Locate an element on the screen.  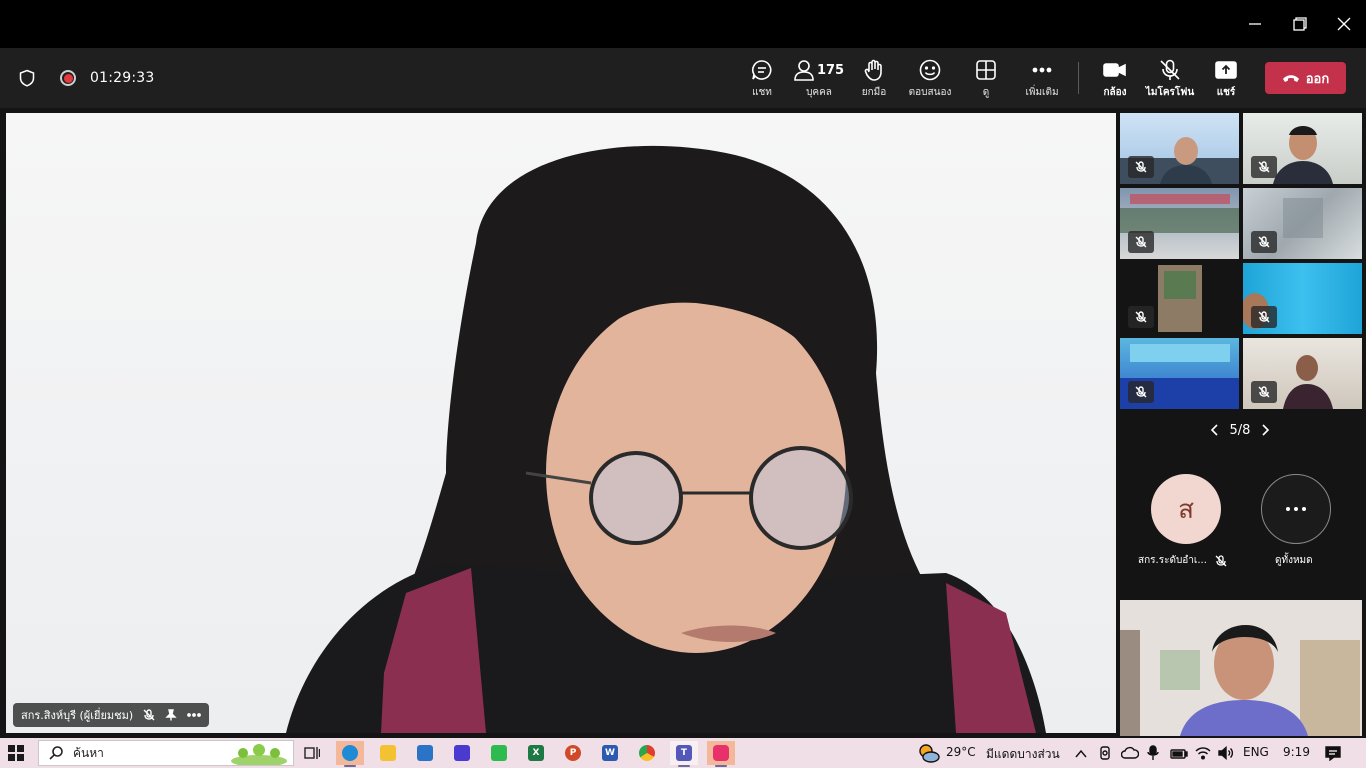
leave-label: ออก is located at coordinates (1317, 79).